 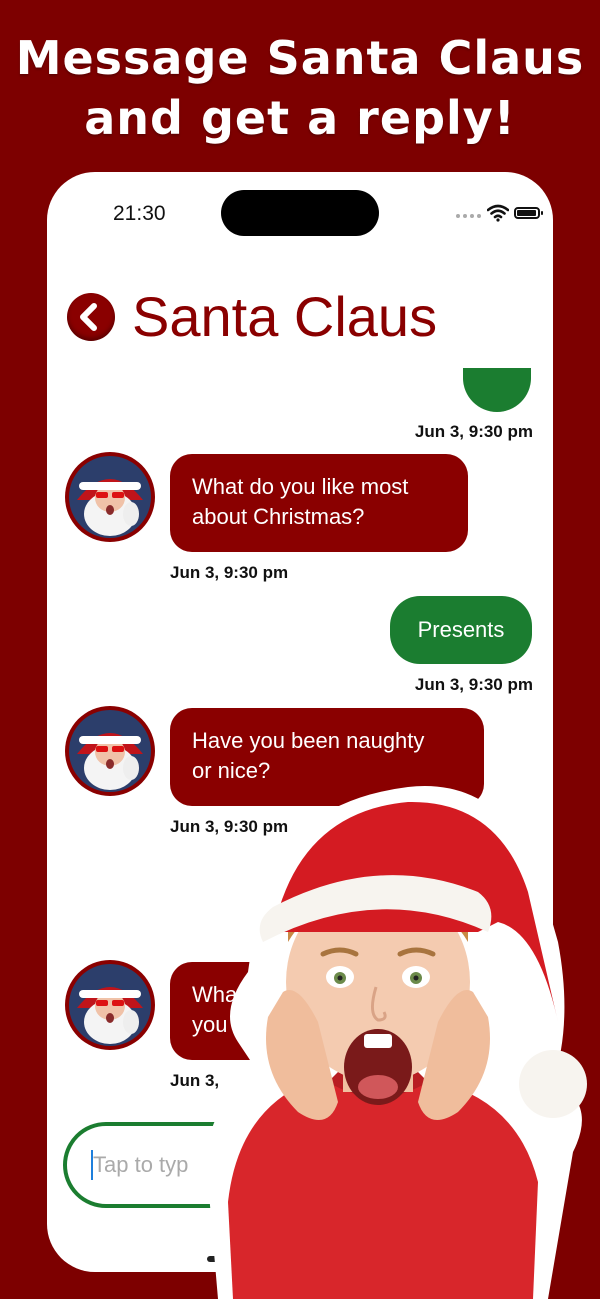 What do you see at coordinates (300, 486) in the screenshot?
I see `message-text-line: What do you like most` at bounding box center [300, 486].